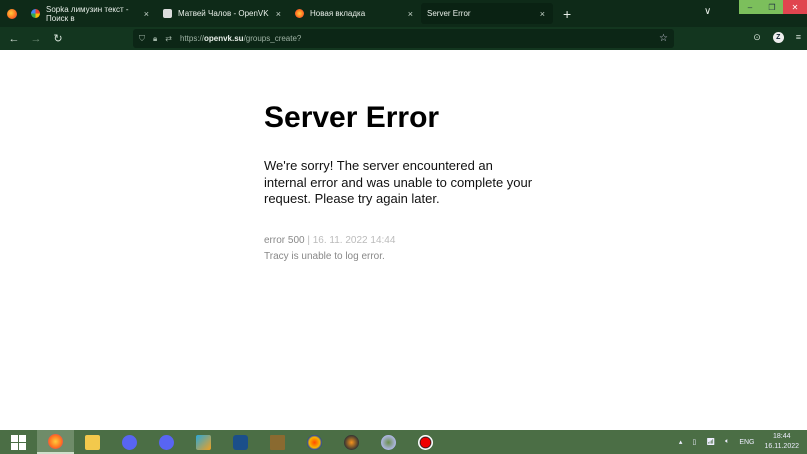 This screenshot has width=807, height=454. I want to click on minimize-button: –, so click(750, 7).